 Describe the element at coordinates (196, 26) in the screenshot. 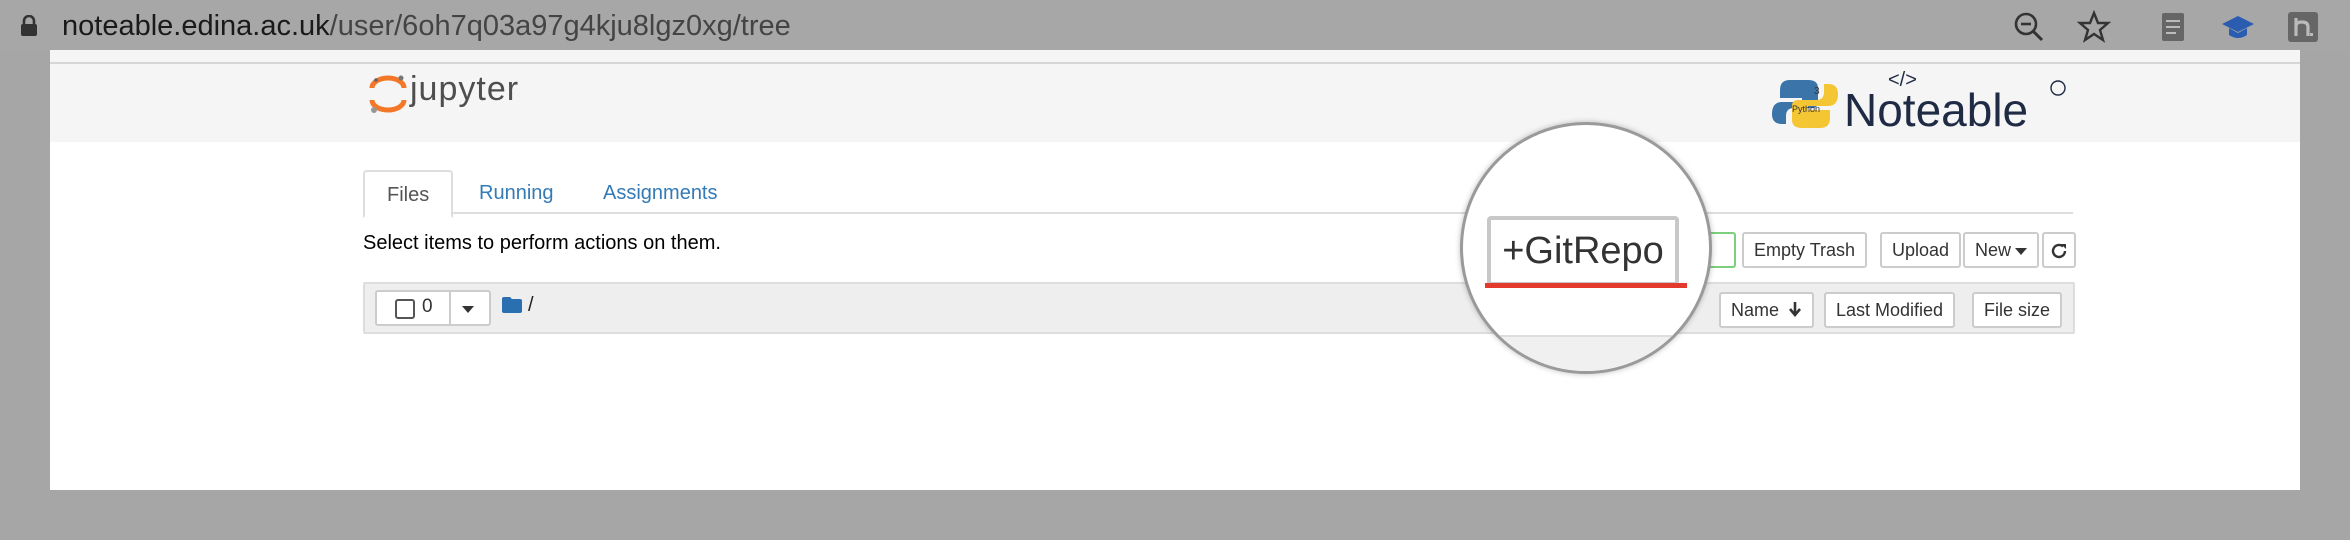

I see `url-domain: noteable.edina.ac.uk` at that location.